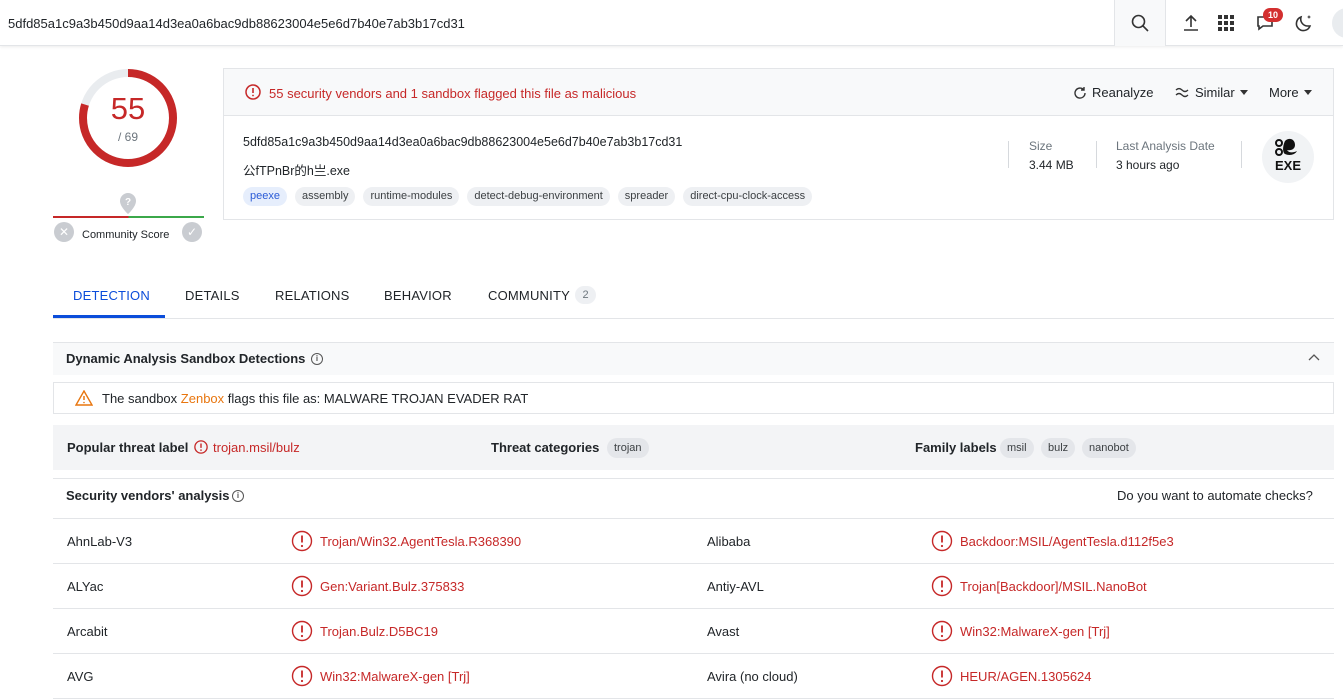  What do you see at coordinates (1286, 147) in the screenshot?
I see `file-type-icon` at bounding box center [1286, 147].